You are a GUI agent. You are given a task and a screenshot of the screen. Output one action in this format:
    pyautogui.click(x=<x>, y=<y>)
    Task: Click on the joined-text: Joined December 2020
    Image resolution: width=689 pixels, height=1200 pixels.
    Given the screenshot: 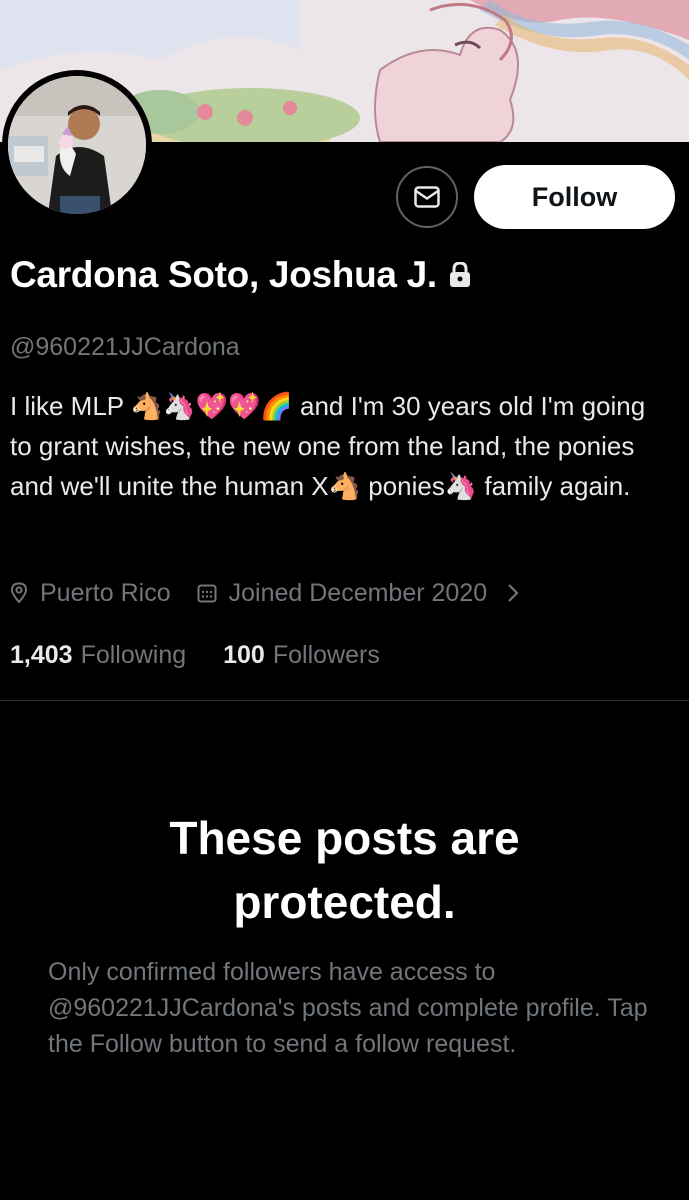 What is the action you would take?
    pyautogui.click(x=358, y=592)
    